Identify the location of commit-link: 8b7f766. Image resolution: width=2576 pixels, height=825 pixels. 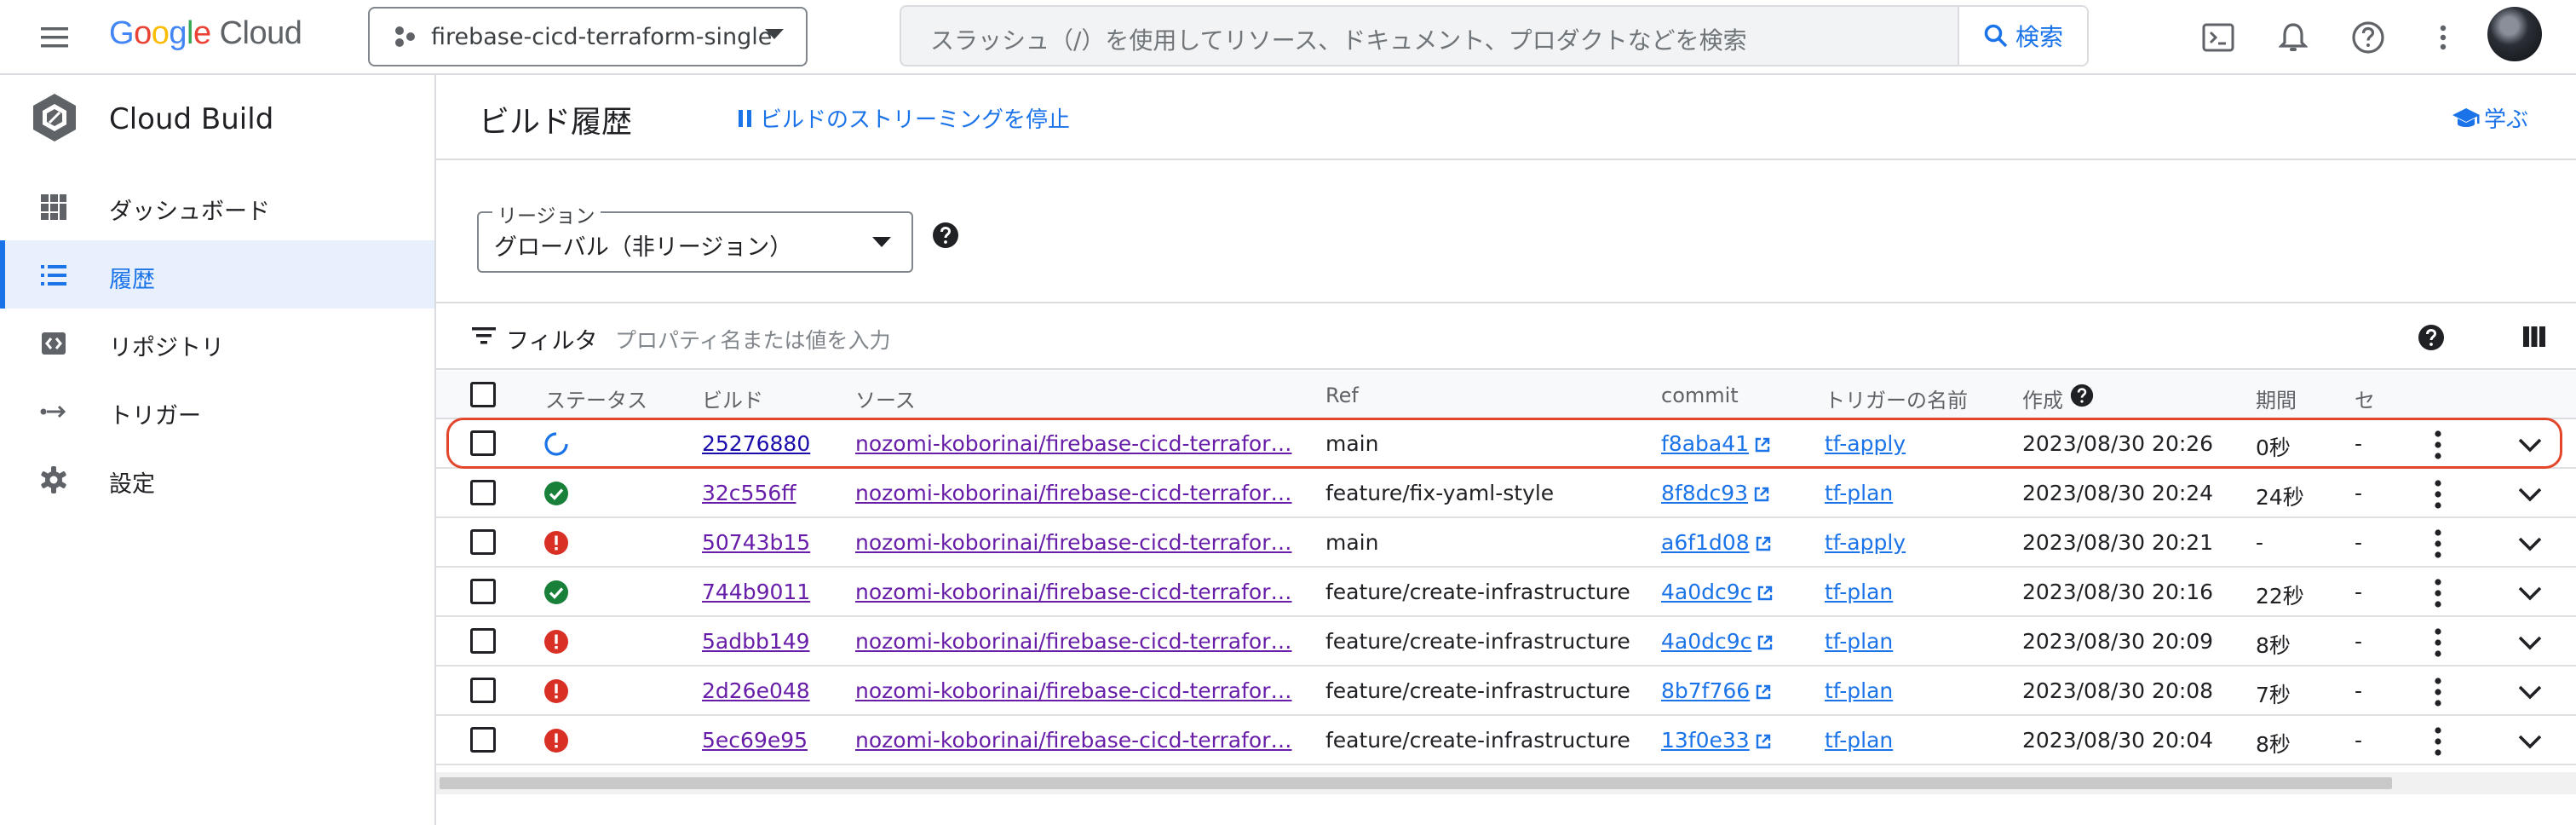
(1705, 691).